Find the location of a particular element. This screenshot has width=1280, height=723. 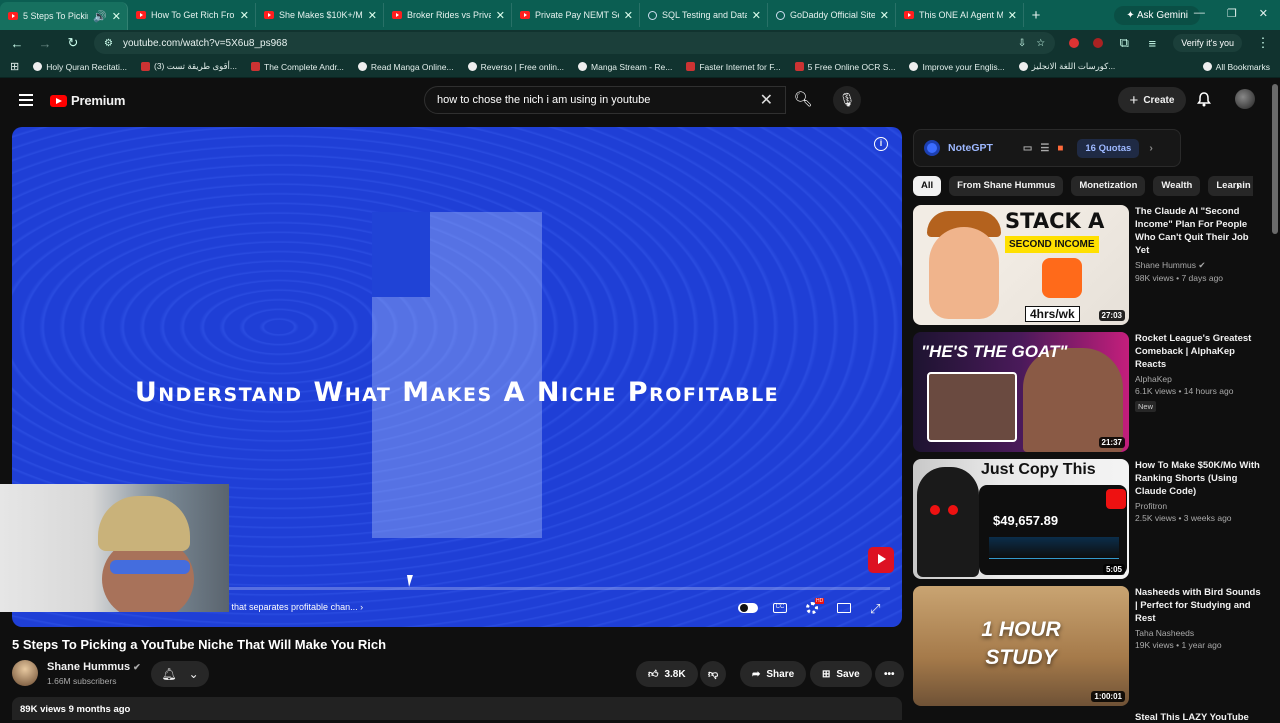

address-bar: ⚙ youtube.com/watch?v=5X6u8_ps968 ⇩ ☆ is located at coordinates (575, 43).